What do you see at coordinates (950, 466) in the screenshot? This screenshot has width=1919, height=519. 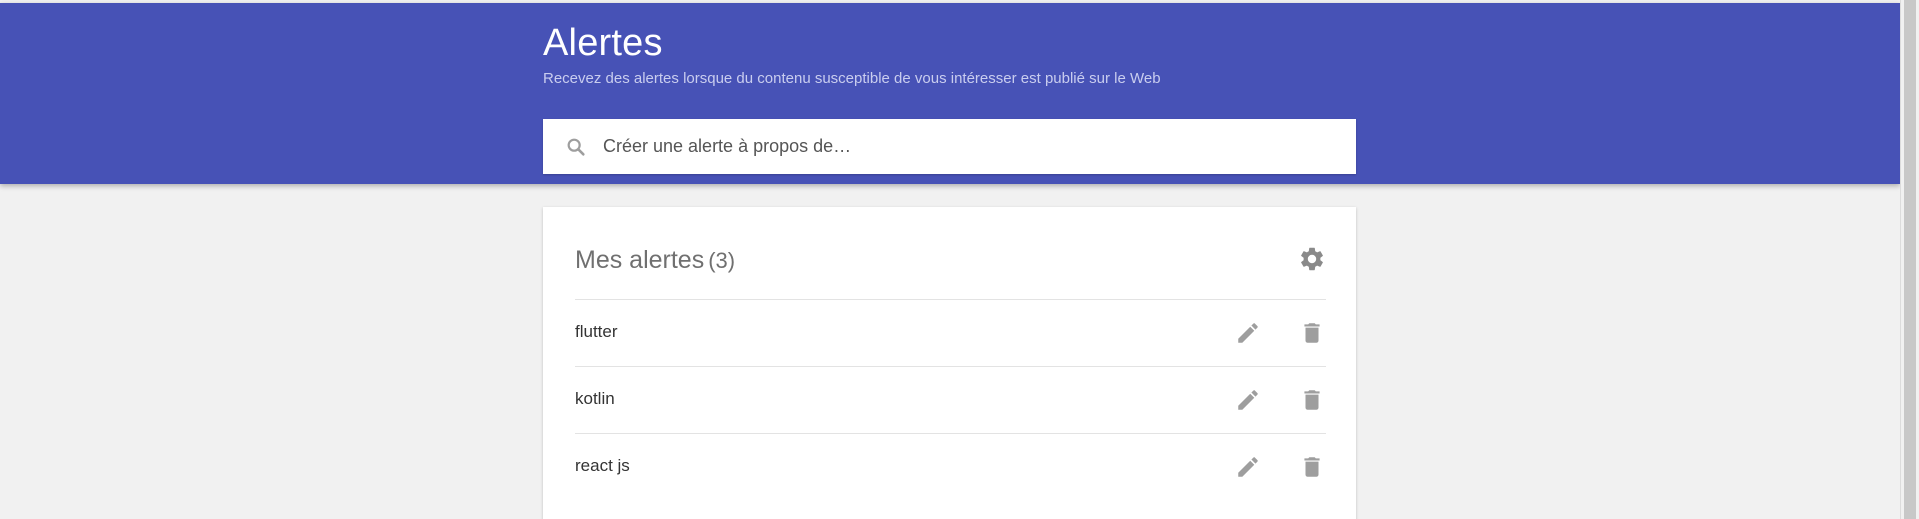 I see `alert-row-react-js: react js` at bounding box center [950, 466].